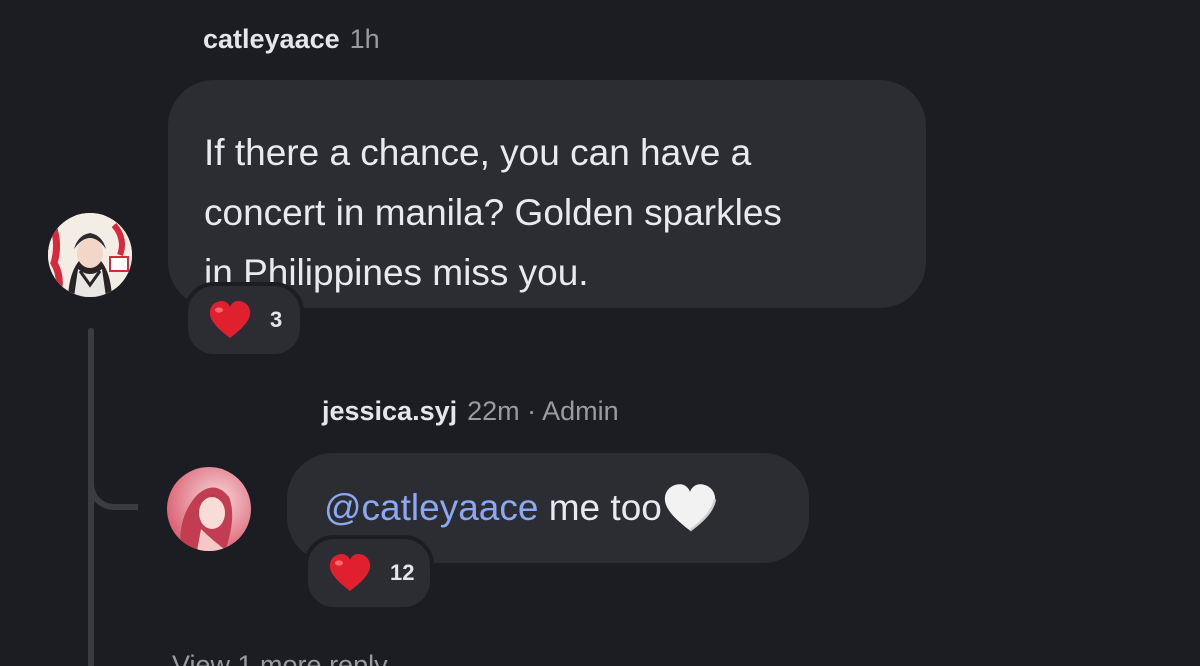  Describe the element at coordinates (271, 39) in the screenshot. I see `comment-author: catleyaace` at that location.